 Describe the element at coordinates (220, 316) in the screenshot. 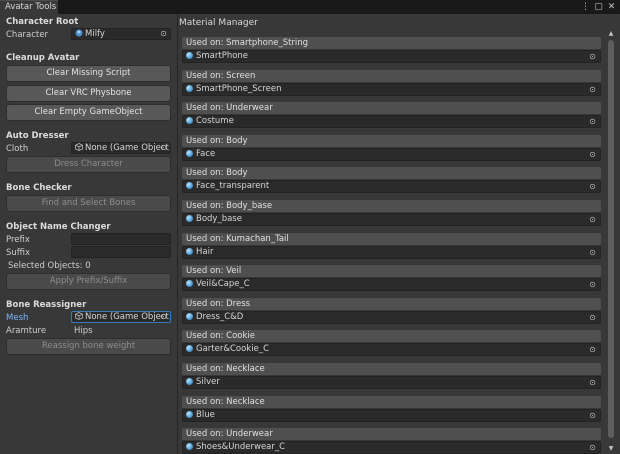

I see `material-name: Dress_C&D` at that location.